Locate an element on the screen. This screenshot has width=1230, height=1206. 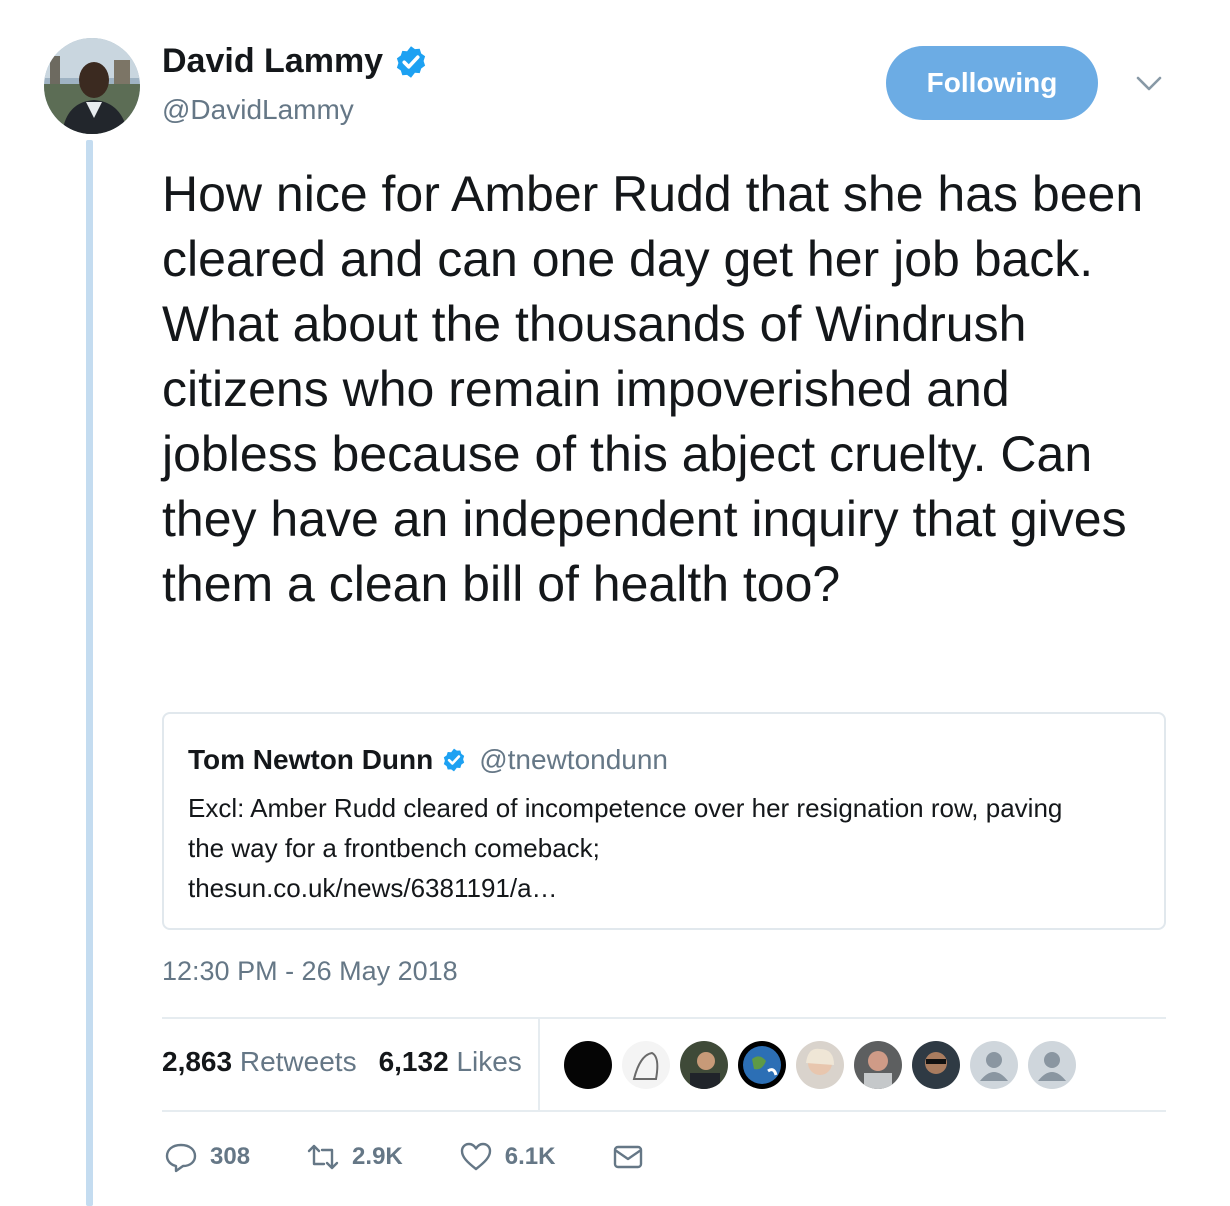
reply-icon is located at coordinates (181, 1158).